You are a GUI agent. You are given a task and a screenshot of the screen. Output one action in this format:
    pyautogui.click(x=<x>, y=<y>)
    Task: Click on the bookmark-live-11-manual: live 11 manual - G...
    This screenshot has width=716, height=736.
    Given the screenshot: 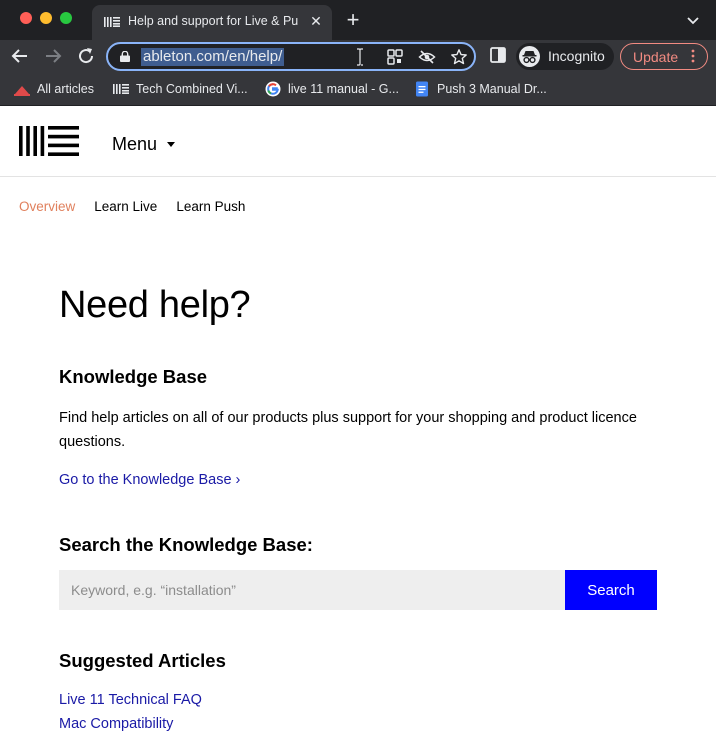 What is the action you would take?
    pyautogui.click(x=332, y=89)
    